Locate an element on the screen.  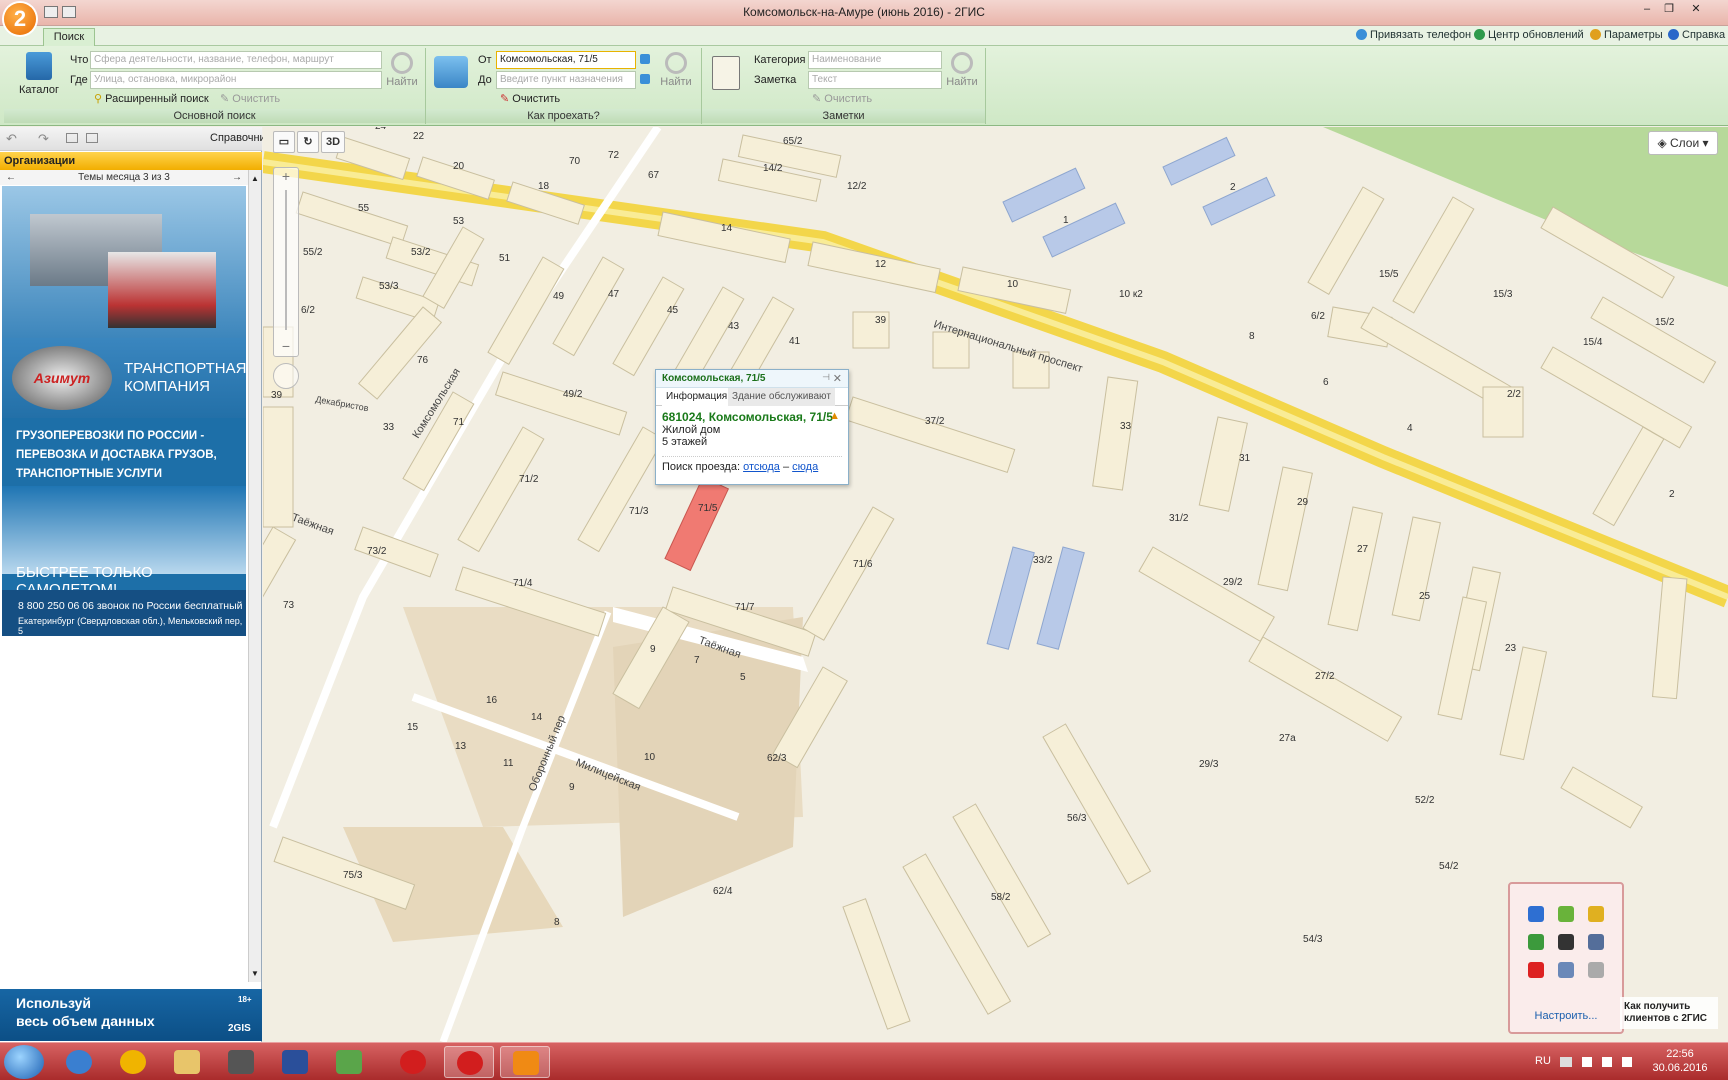
rotate-button: ↻ is located at coordinates (308, 142).